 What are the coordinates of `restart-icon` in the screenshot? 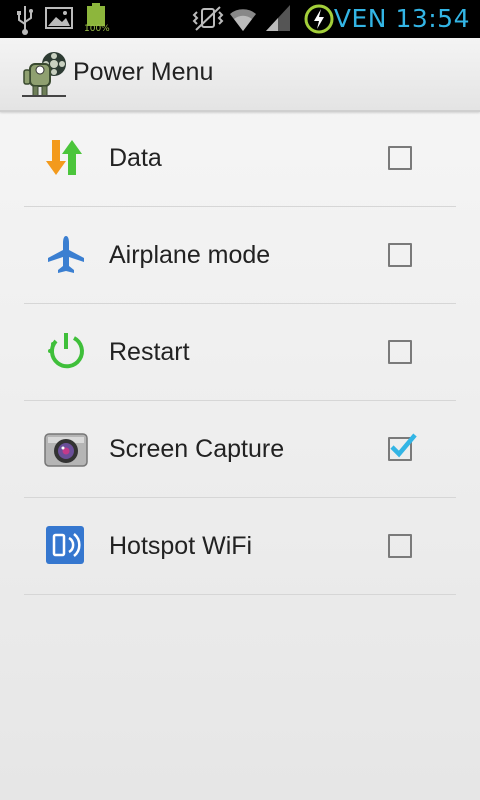 It's located at (66, 351).